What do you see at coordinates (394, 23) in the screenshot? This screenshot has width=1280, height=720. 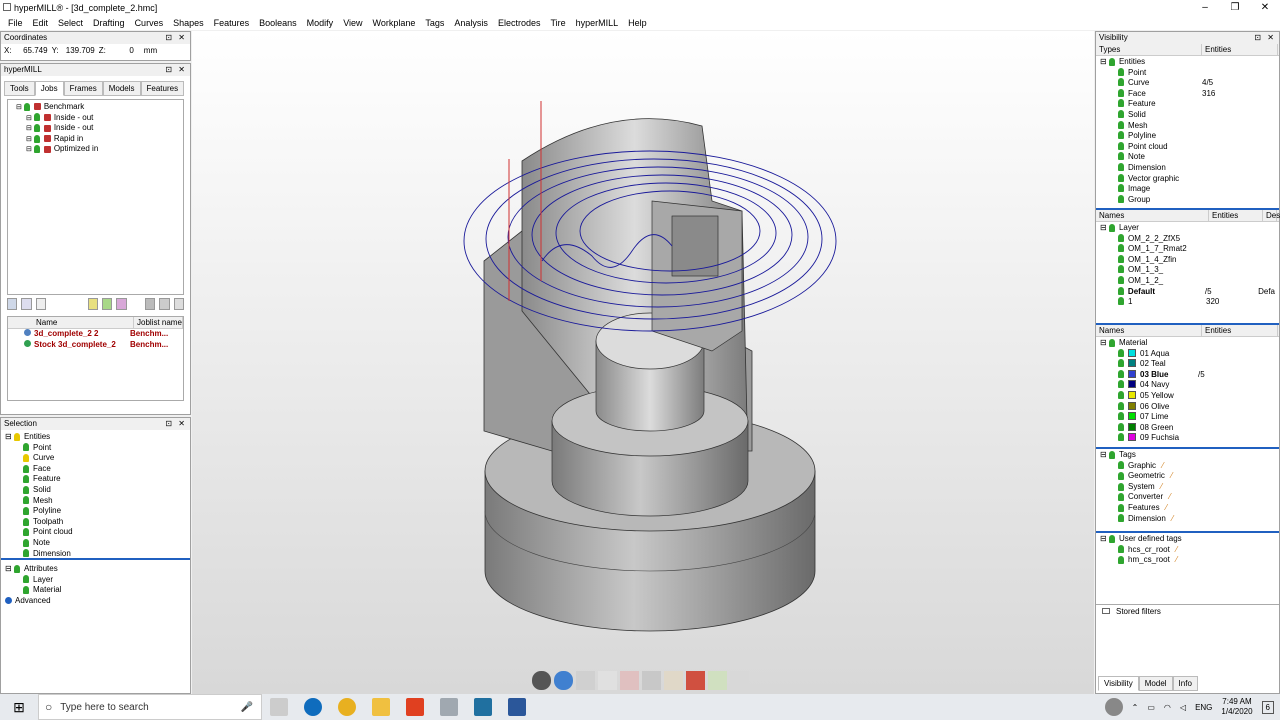 I see `menu-workplane: Workplane` at bounding box center [394, 23].